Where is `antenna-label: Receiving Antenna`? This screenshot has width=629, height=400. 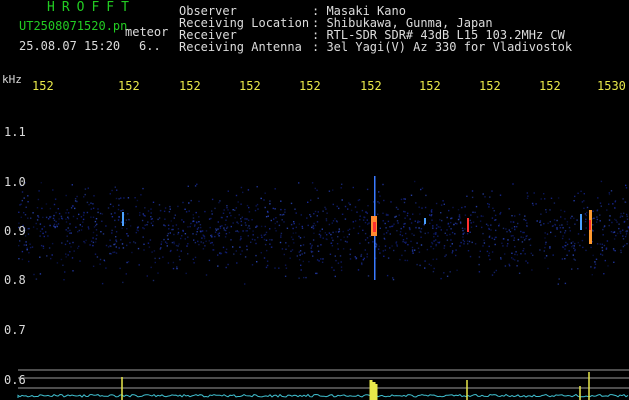 antenna-label: Receiving Antenna is located at coordinates (240, 47).